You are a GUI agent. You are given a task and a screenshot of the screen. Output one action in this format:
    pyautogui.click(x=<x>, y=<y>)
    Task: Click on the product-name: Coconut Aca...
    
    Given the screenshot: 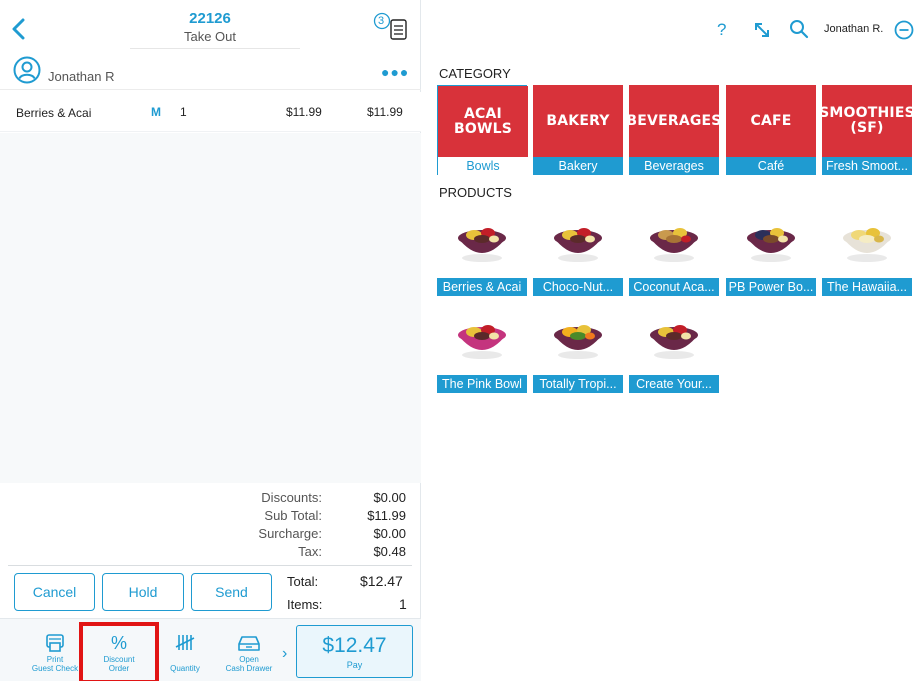 What is the action you would take?
    pyautogui.click(x=674, y=287)
    